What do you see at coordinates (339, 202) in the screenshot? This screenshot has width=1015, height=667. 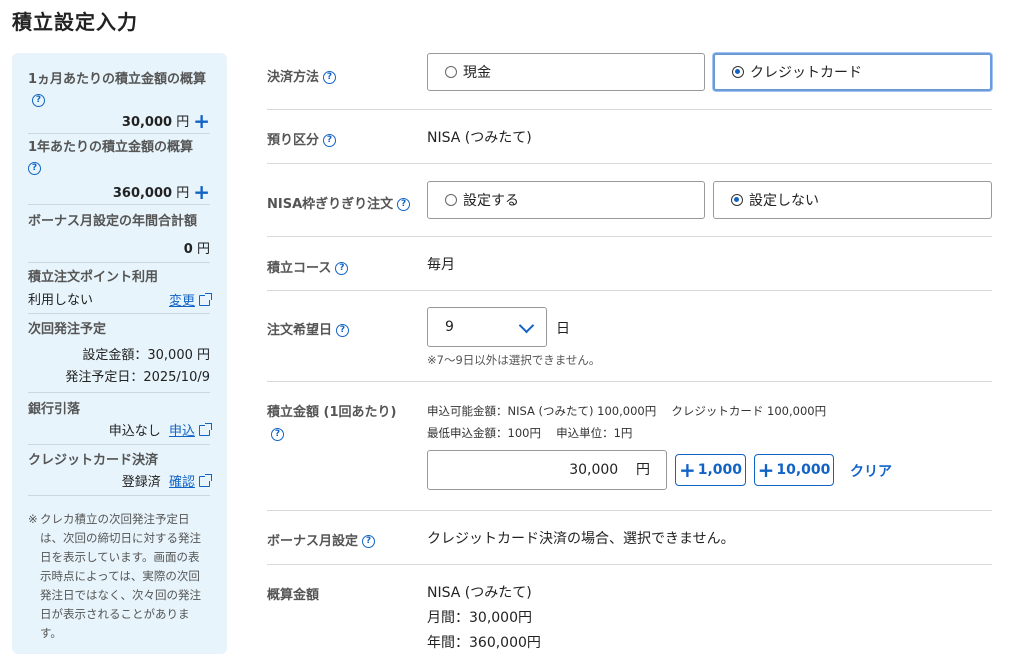 I see `nisa-limit-label: NISA枠ぎりぎり注文?` at bounding box center [339, 202].